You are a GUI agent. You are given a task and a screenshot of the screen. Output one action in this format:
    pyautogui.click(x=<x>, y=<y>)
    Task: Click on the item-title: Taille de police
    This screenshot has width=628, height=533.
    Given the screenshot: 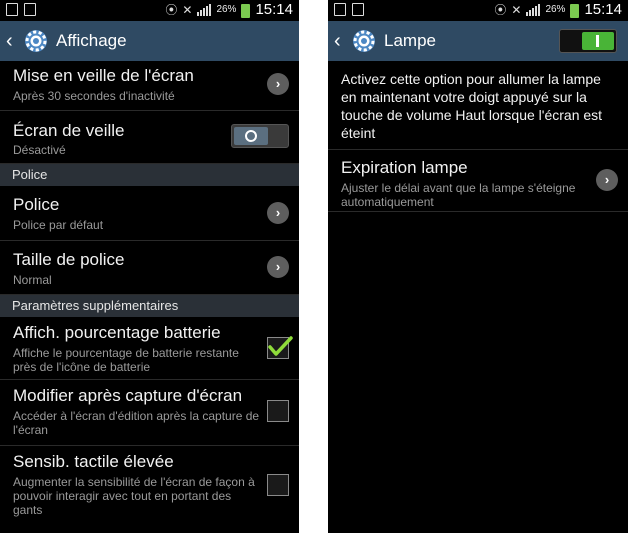 What is the action you would take?
    pyautogui.click(x=69, y=259)
    